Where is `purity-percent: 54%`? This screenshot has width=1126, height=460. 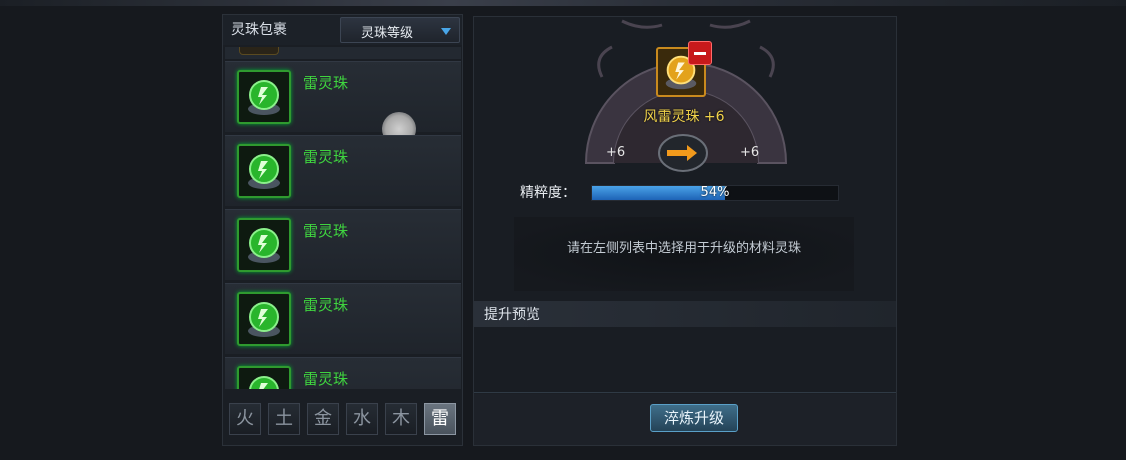 purity-percent: 54% is located at coordinates (715, 192).